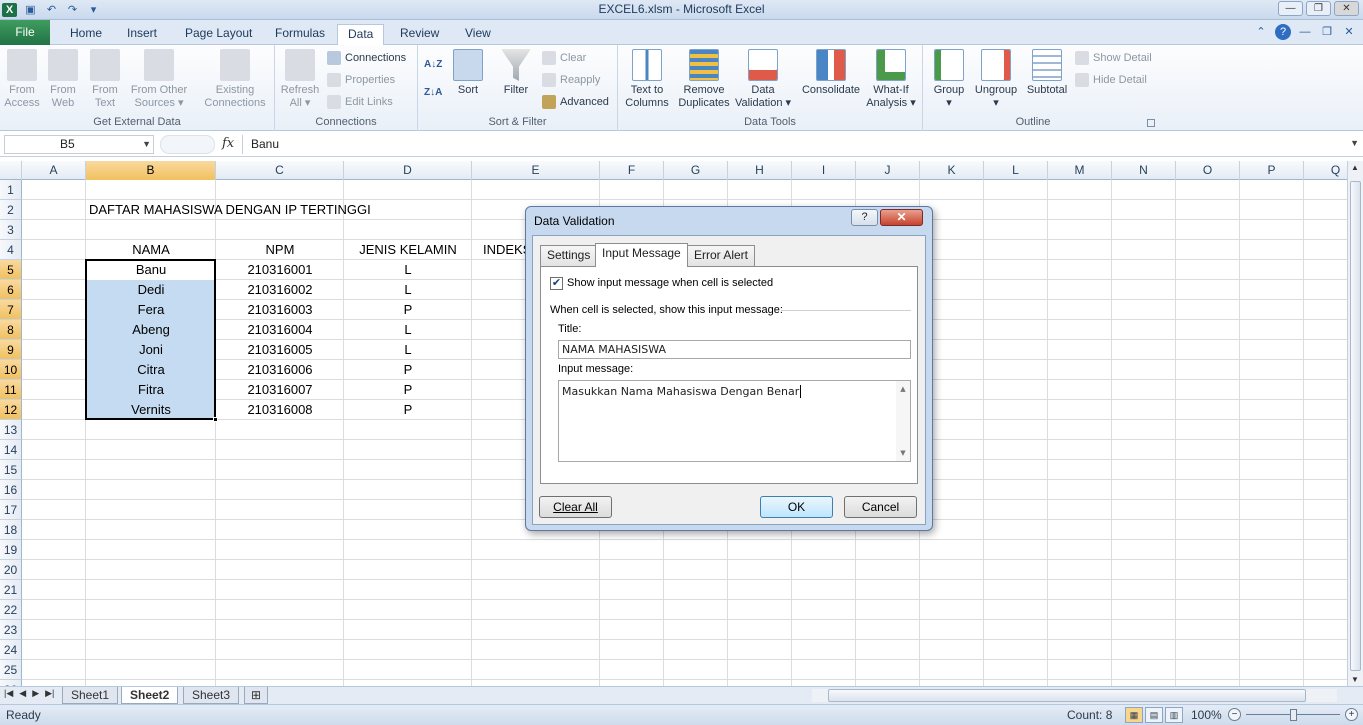 Image resolution: width=1363 pixels, height=725 pixels. I want to click on cell-b4: NAMA, so click(151, 250).